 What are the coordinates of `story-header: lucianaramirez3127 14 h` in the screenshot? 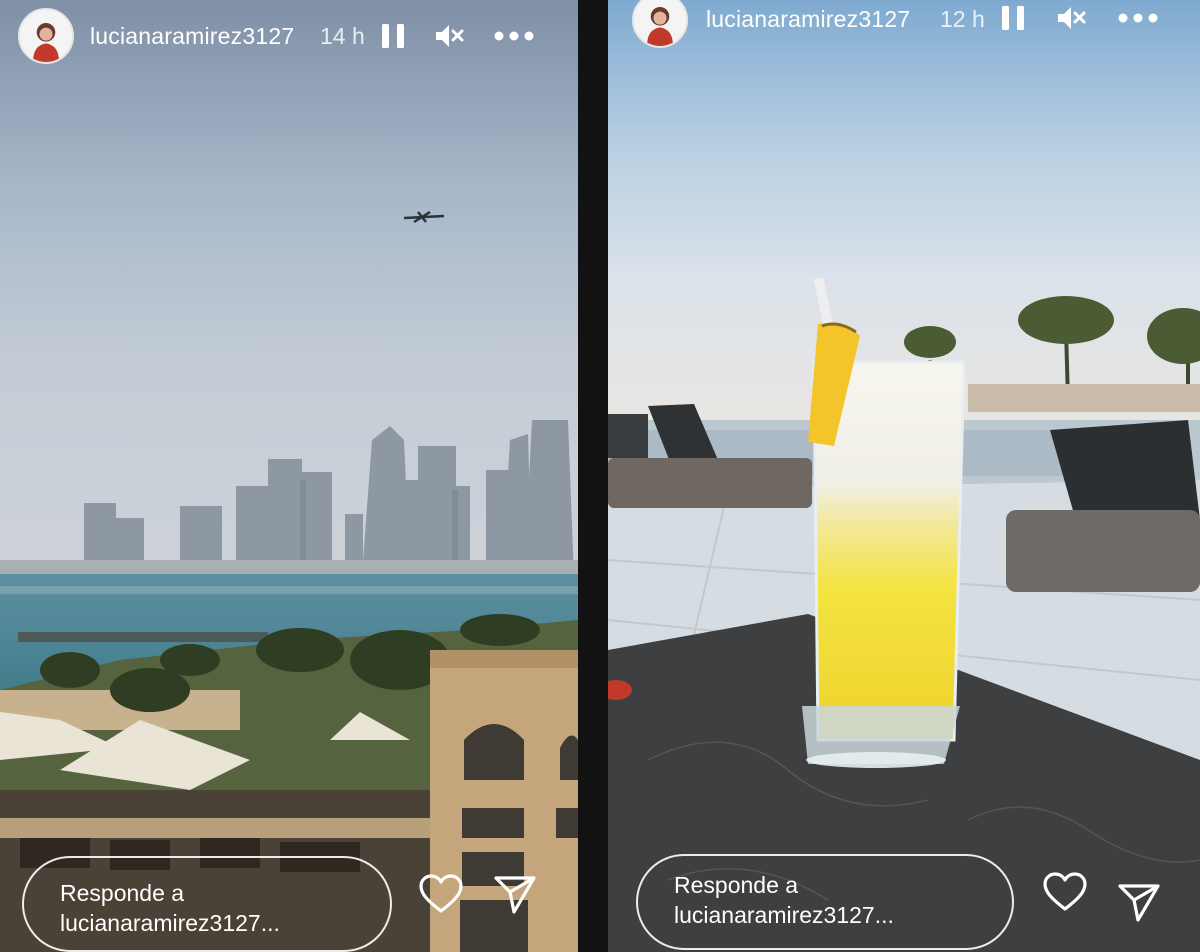 It's located at (289, 38).